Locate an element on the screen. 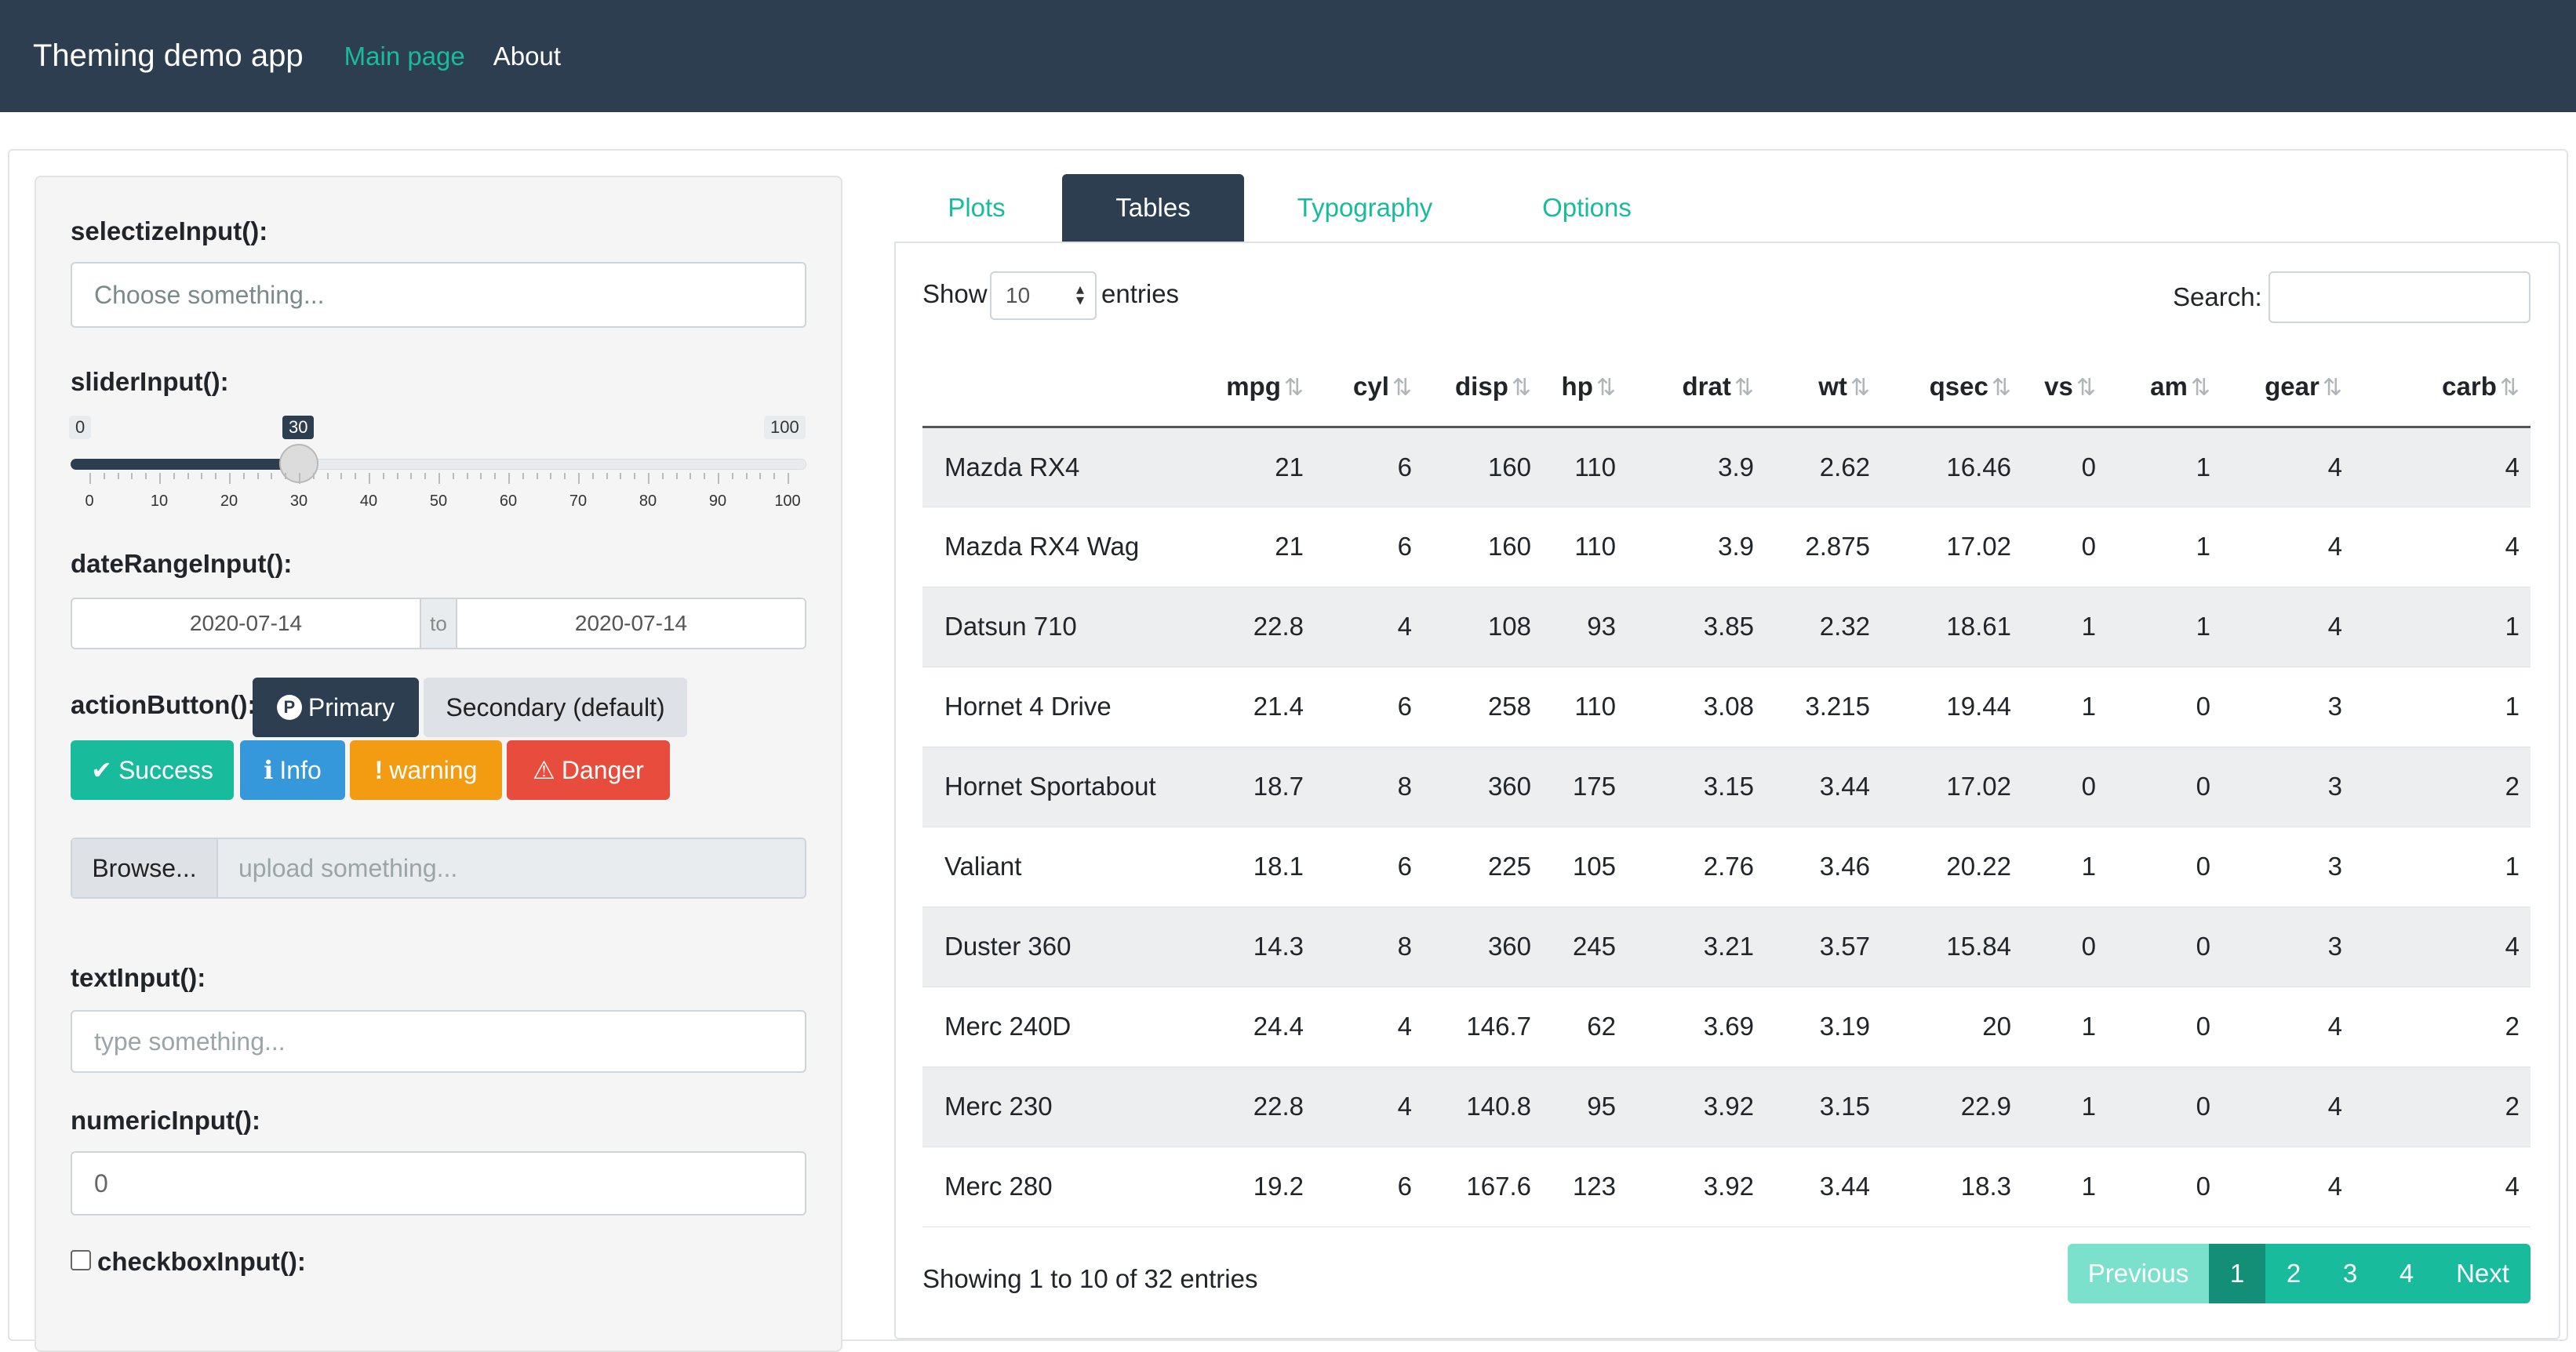  pagination-page-3: 3 is located at coordinates (2350, 1273).